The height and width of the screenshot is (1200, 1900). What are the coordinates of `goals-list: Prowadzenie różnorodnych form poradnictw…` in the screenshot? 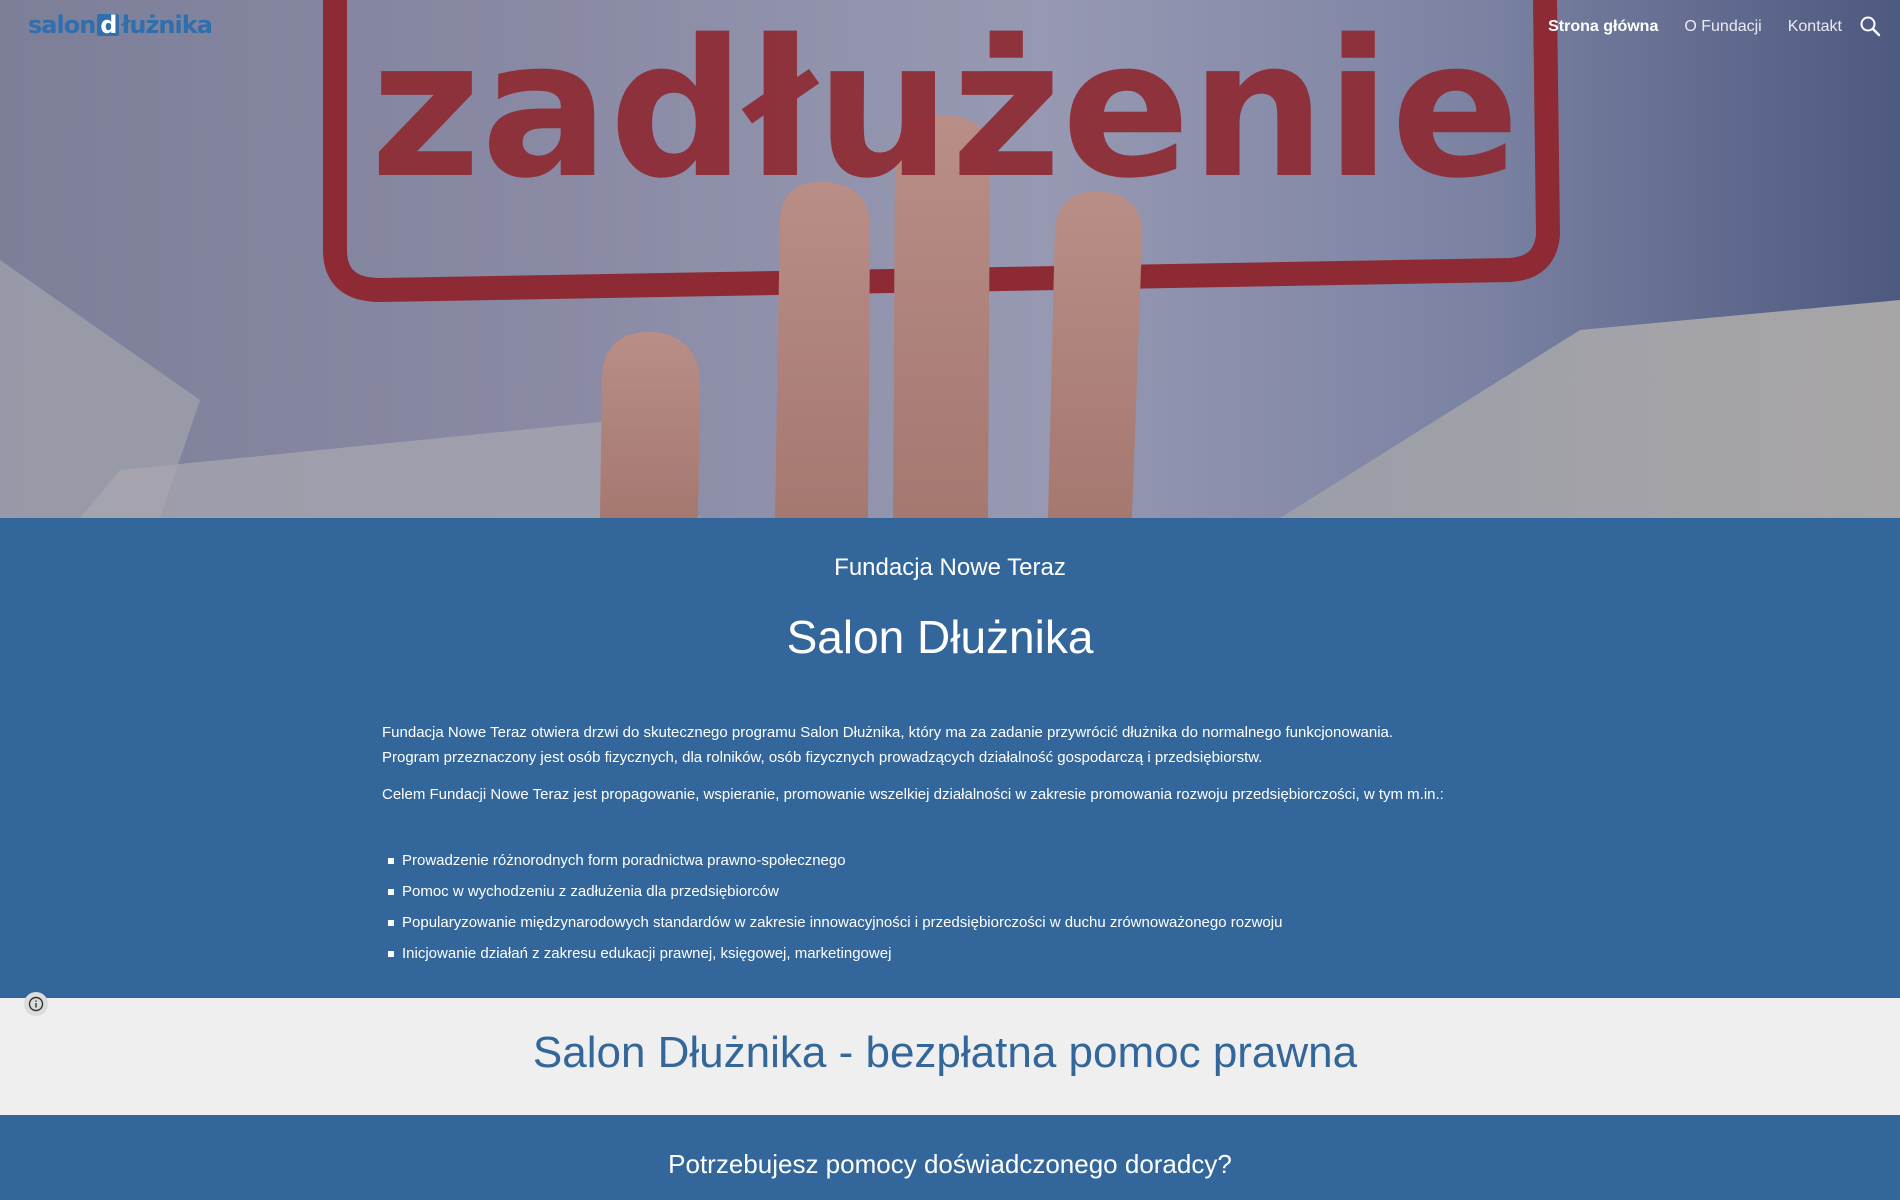 It's located at (832, 910).